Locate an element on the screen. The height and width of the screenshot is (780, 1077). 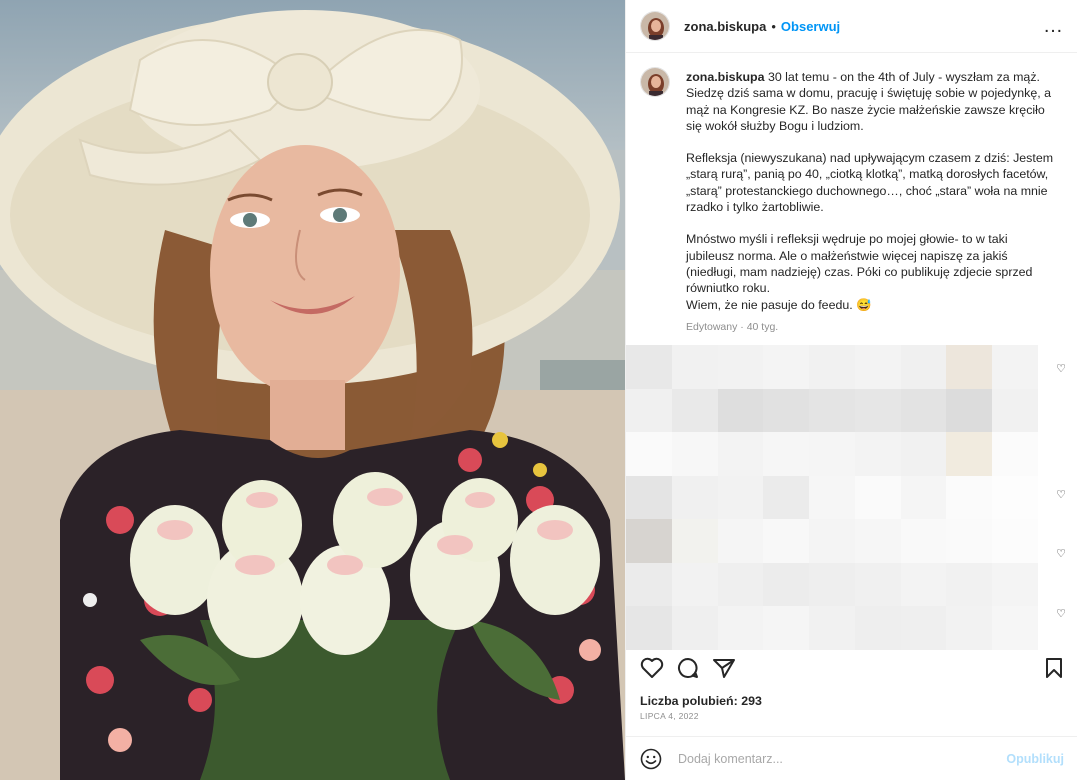
like-heart-icon is located at coordinates (652, 668).